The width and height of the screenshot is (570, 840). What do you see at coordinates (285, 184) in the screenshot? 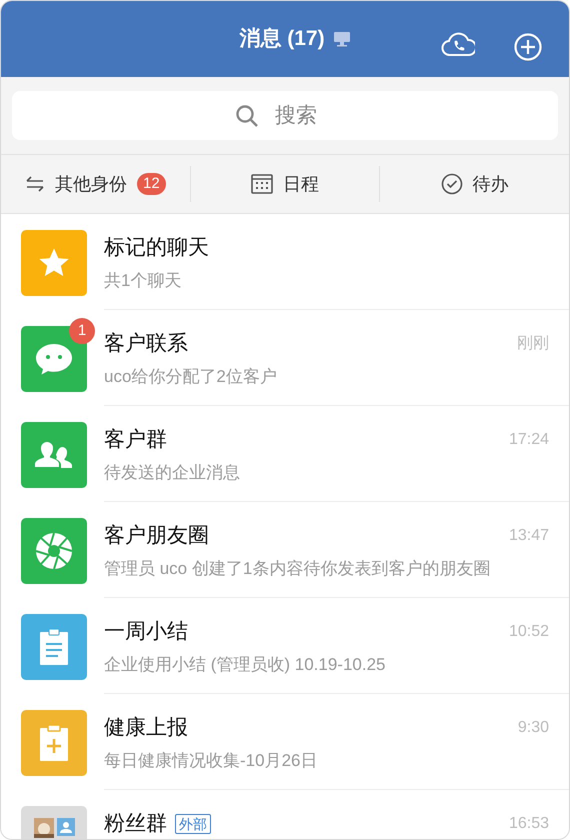
I see `shortcut-tab: 日程` at bounding box center [285, 184].